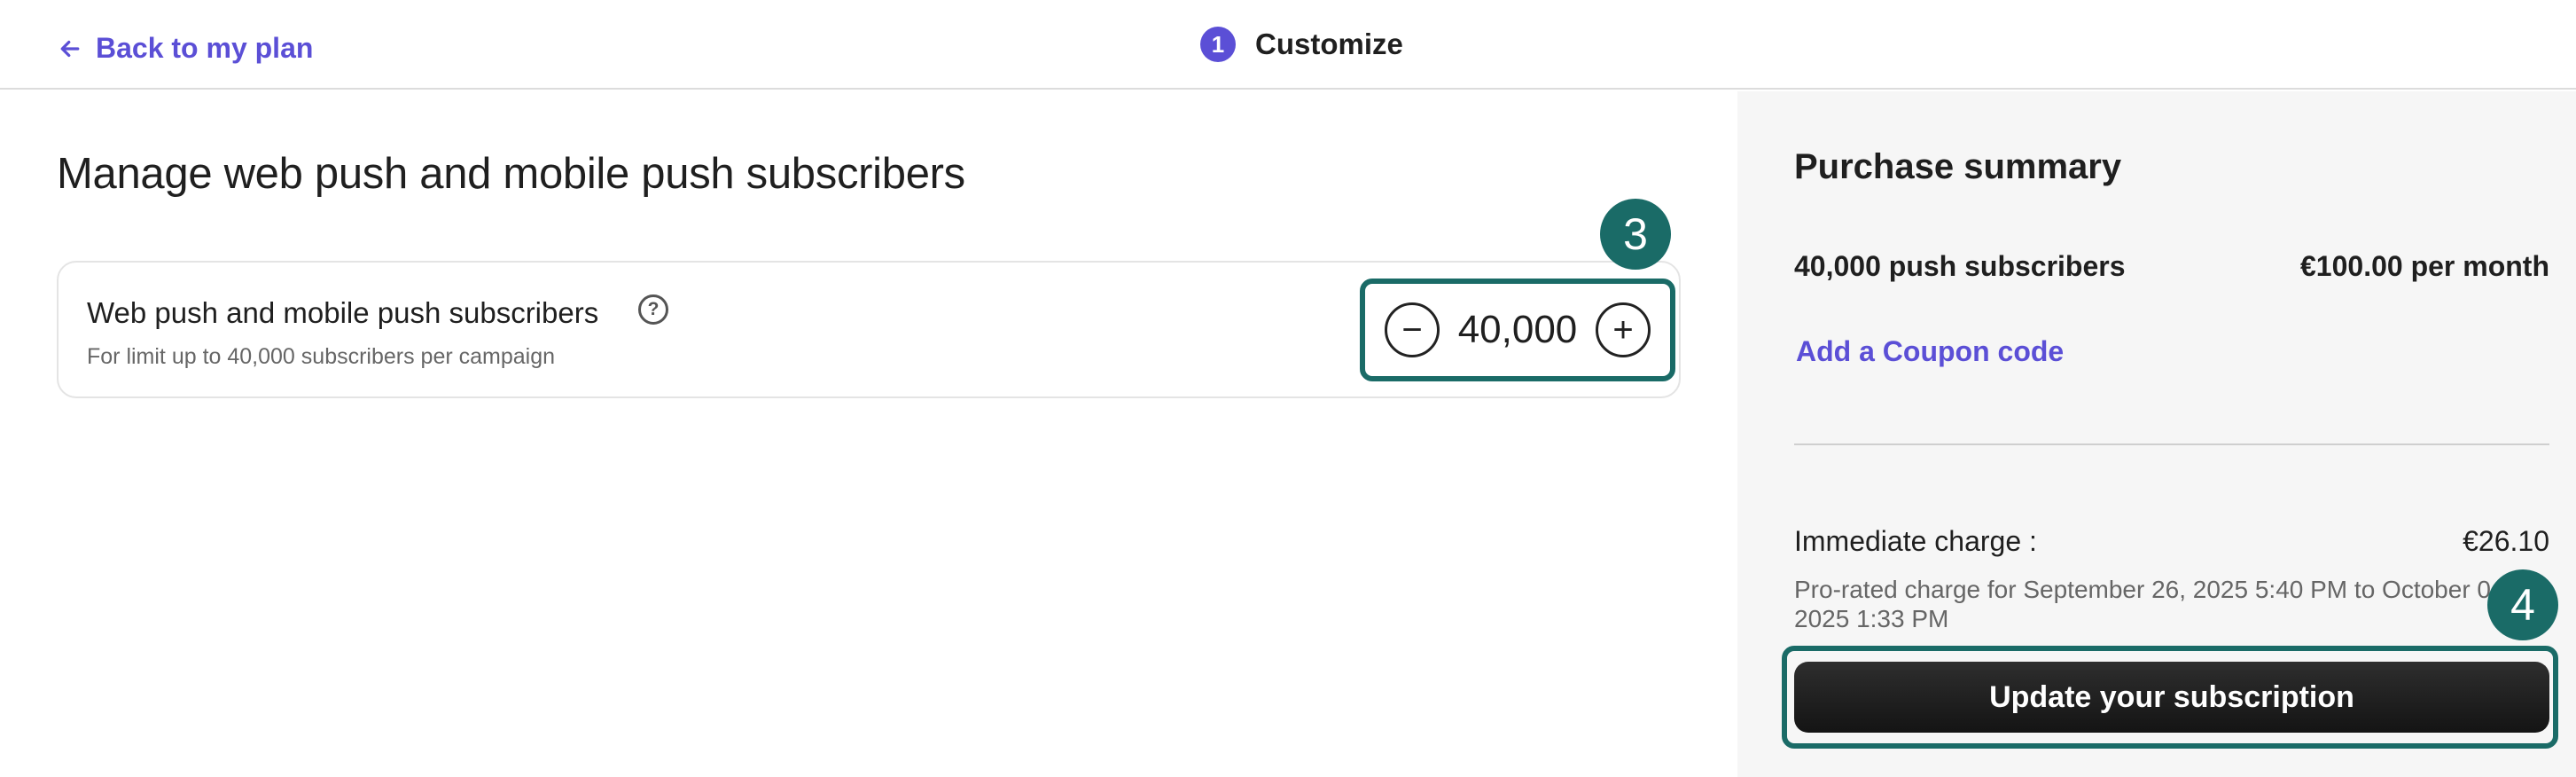 The height and width of the screenshot is (777, 2576). What do you see at coordinates (205, 48) in the screenshot?
I see `back-link-label: Back to my plan` at bounding box center [205, 48].